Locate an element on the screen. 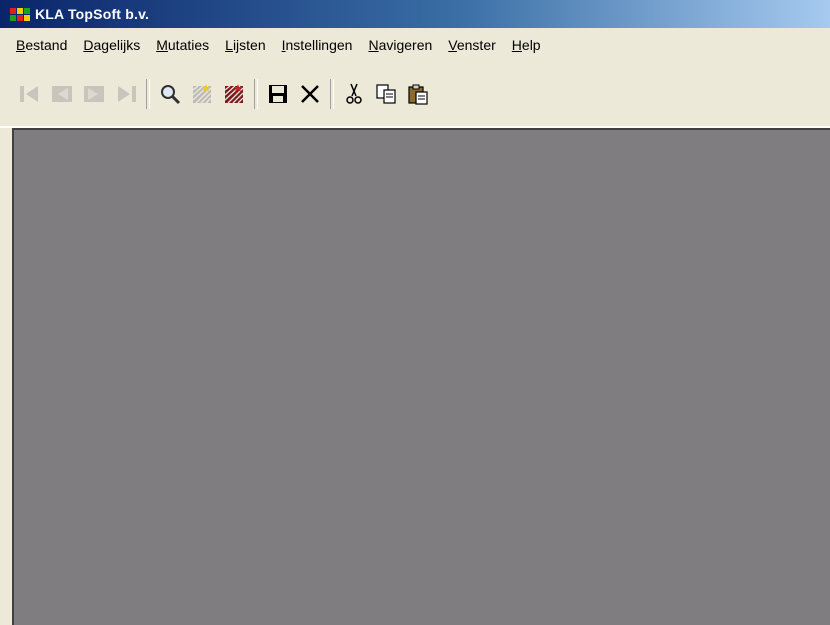 The width and height of the screenshot is (830, 625). paste-button is located at coordinates (418, 94).